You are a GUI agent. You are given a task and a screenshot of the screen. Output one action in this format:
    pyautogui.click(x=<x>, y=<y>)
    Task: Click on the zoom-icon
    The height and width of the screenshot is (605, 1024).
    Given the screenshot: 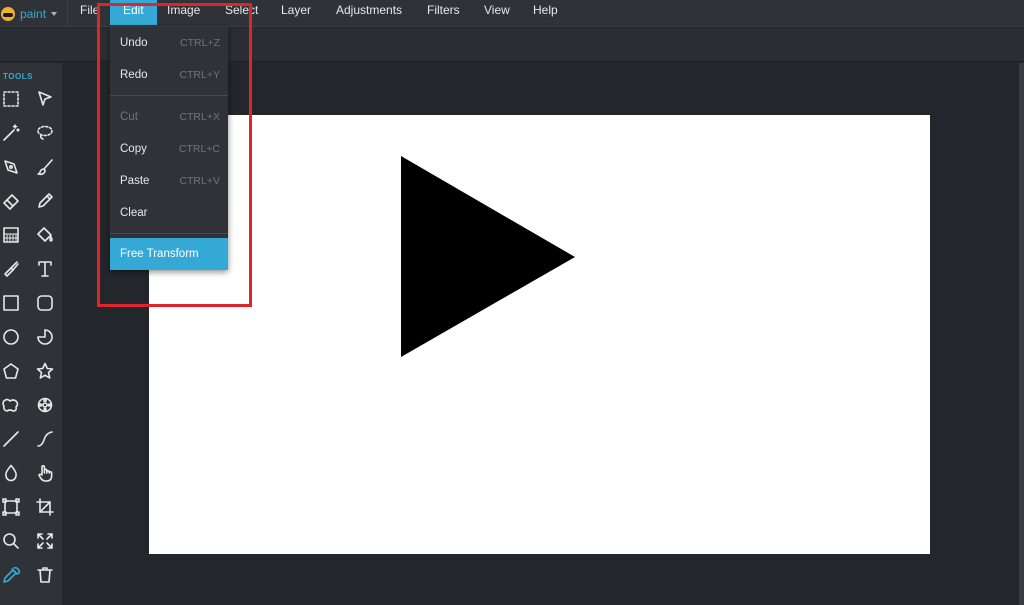 What is the action you would take?
    pyautogui.click(x=11, y=541)
    